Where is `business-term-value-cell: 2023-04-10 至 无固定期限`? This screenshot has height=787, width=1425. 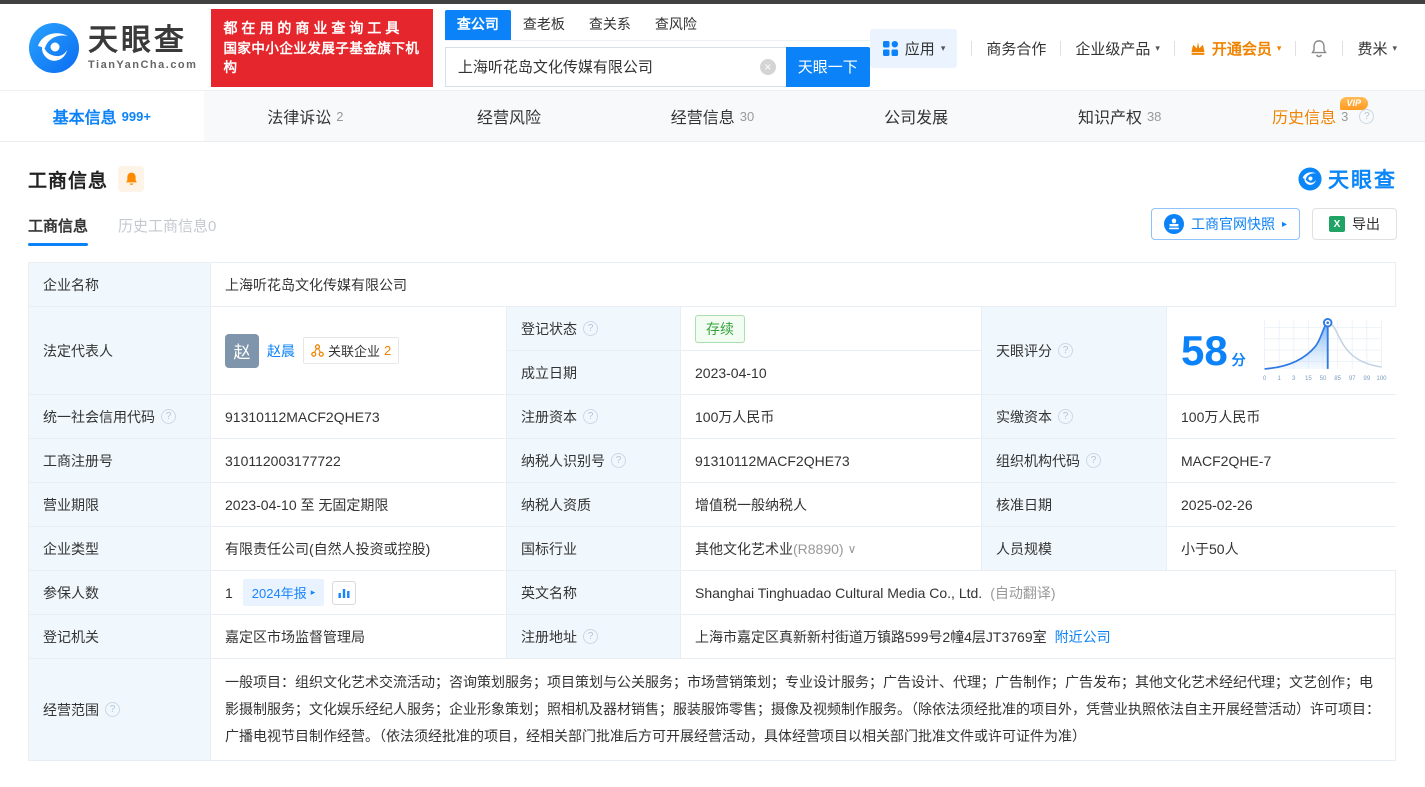 business-term-value-cell: 2023-04-10 至 无固定期限 is located at coordinates (359, 504).